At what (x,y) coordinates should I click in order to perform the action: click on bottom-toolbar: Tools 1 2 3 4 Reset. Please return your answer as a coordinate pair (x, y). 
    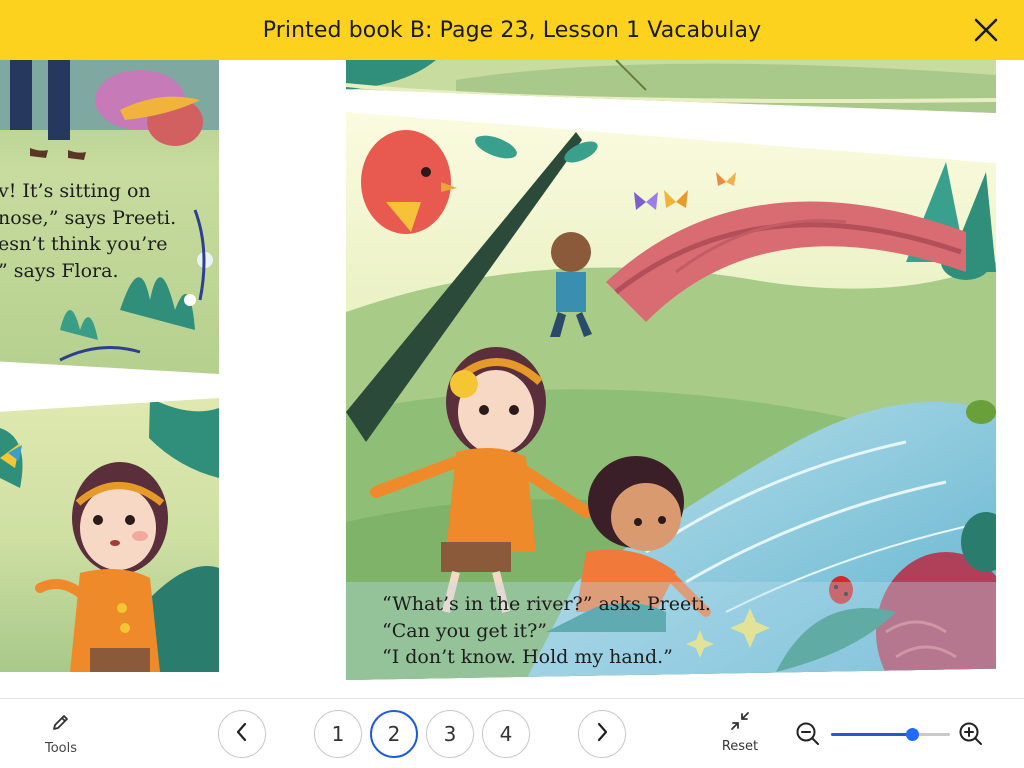
    Looking at the image, I should click on (512, 733).